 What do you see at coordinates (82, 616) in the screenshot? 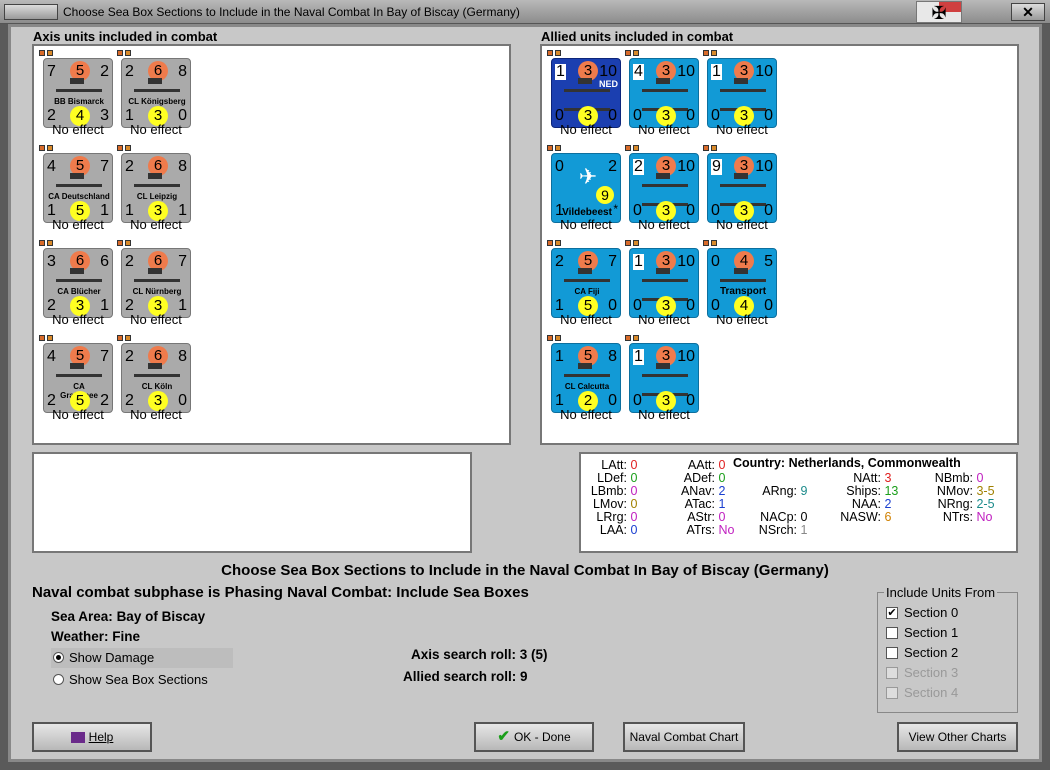
I see `sea-area-label: Sea Area:` at bounding box center [82, 616].